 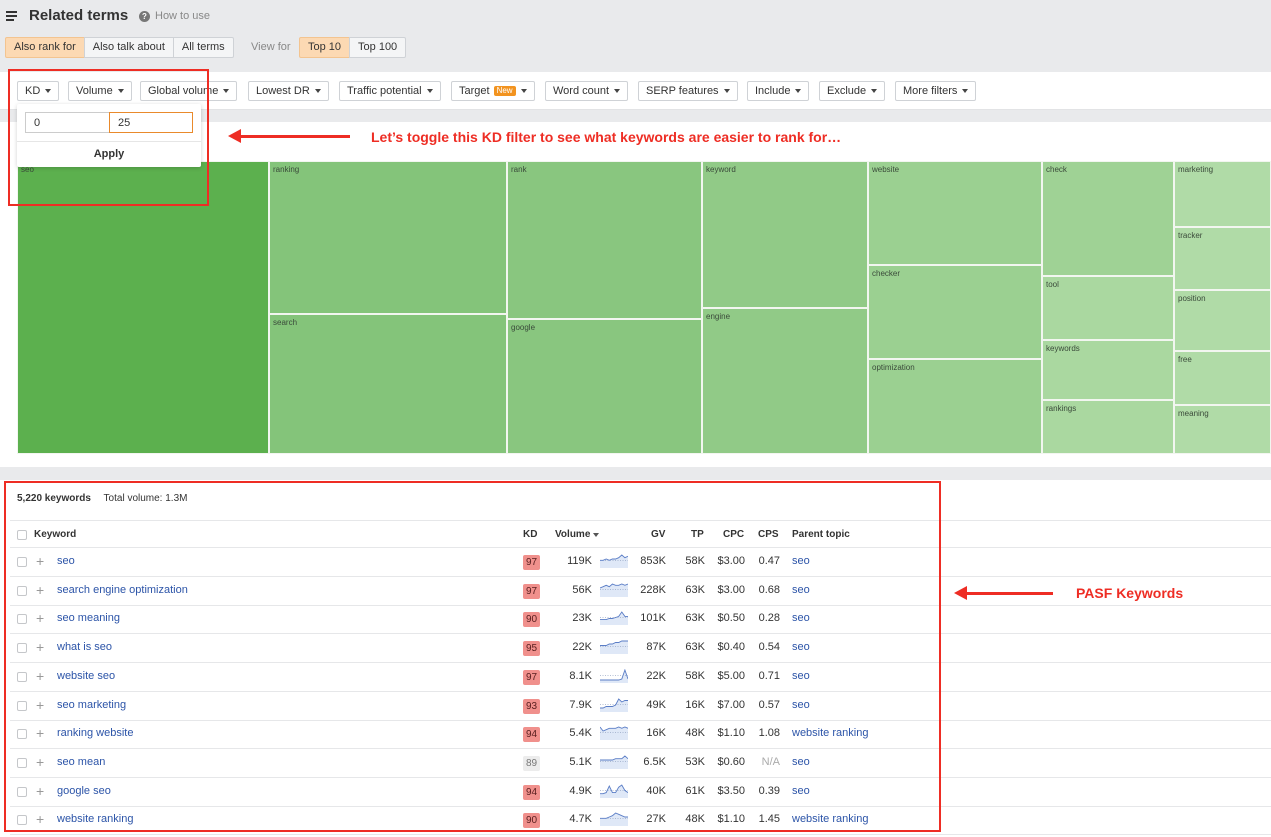 I want to click on filter-traffic-potential: Traffic potential, so click(x=390, y=91).